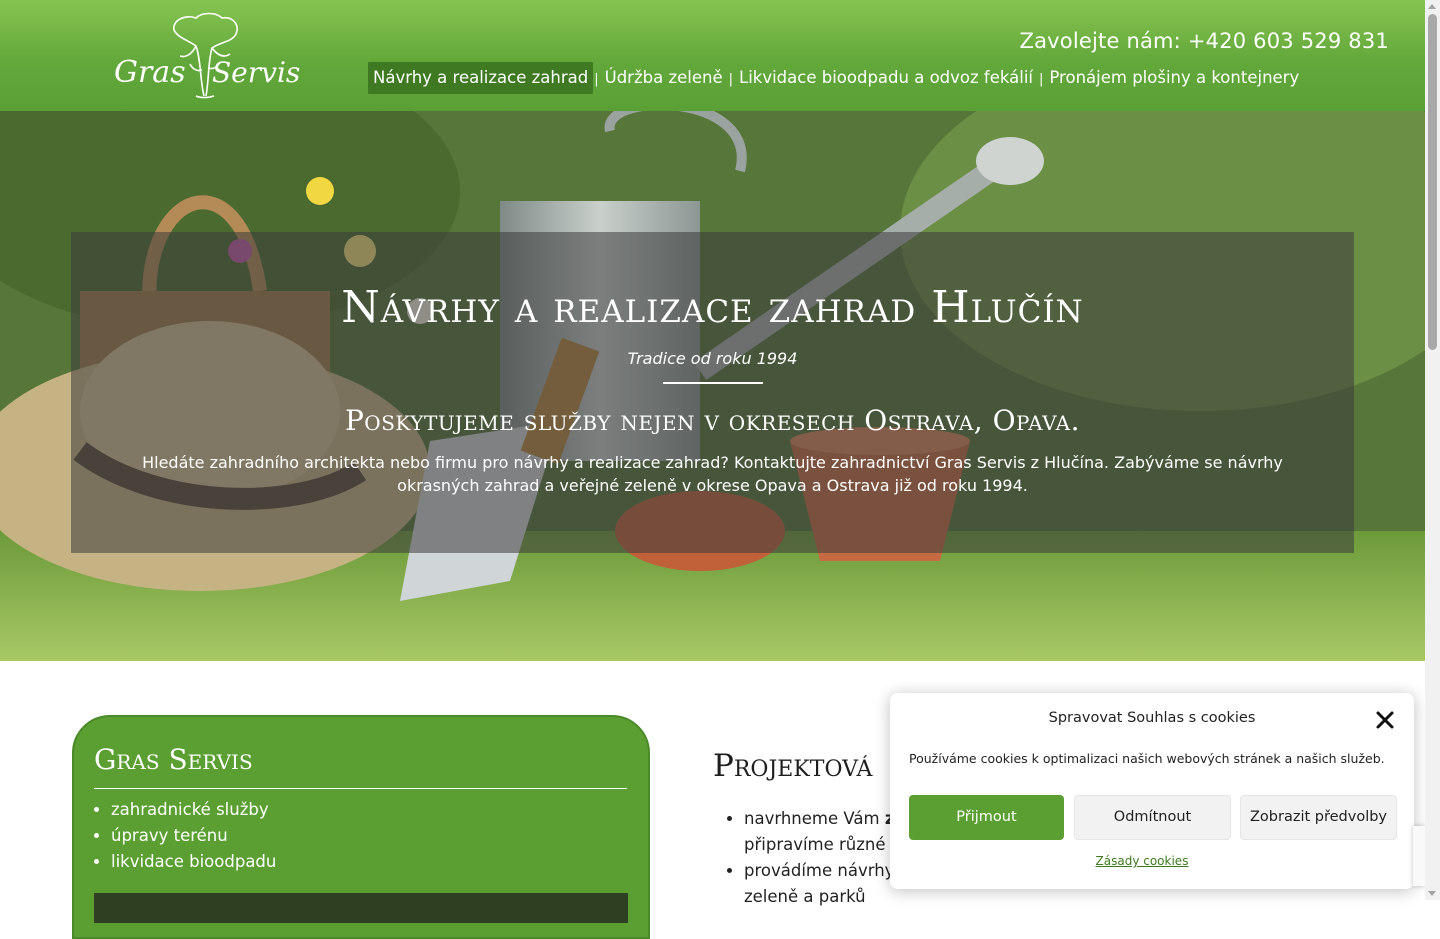 The height and width of the screenshot is (939, 1440). I want to click on hero-divider, so click(712, 383).